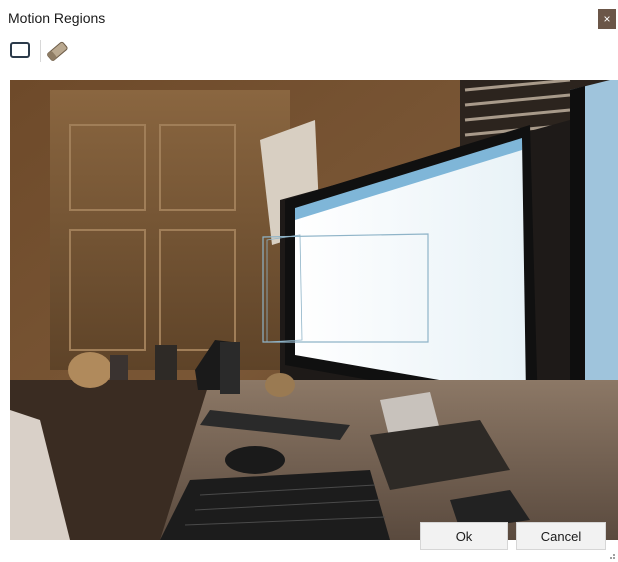 The width and height of the screenshot is (618, 562). I want to click on toolbar-separator, so click(40, 51).